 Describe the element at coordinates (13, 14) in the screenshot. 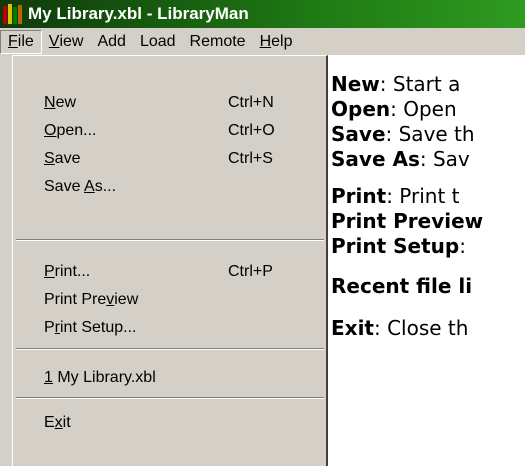

I see `bookshelf-icon` at that location.